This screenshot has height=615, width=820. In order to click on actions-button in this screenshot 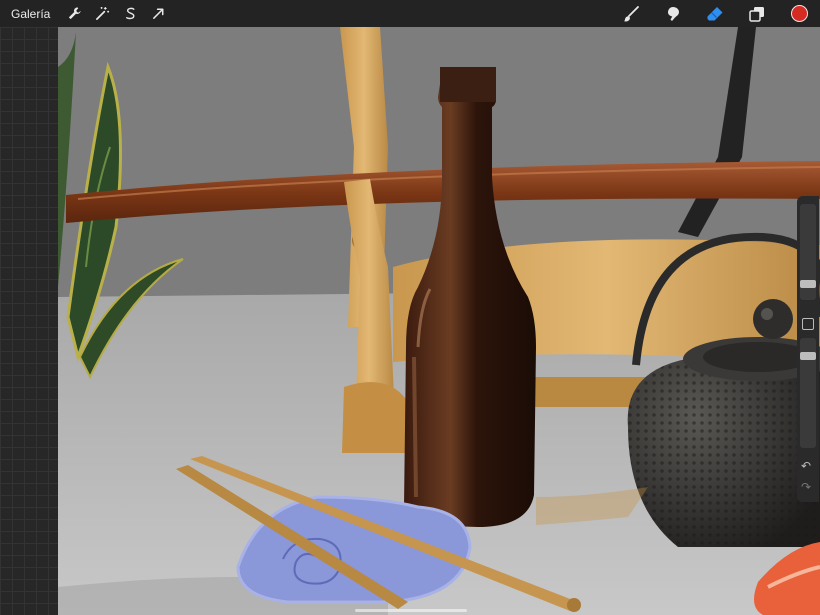, I will do `click(74, 13)`.